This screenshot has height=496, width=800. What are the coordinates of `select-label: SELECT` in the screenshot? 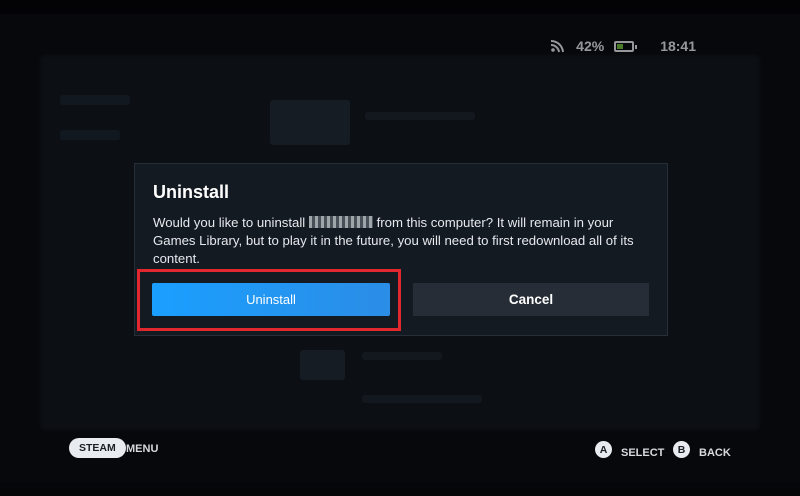 It's located at (643, 453).